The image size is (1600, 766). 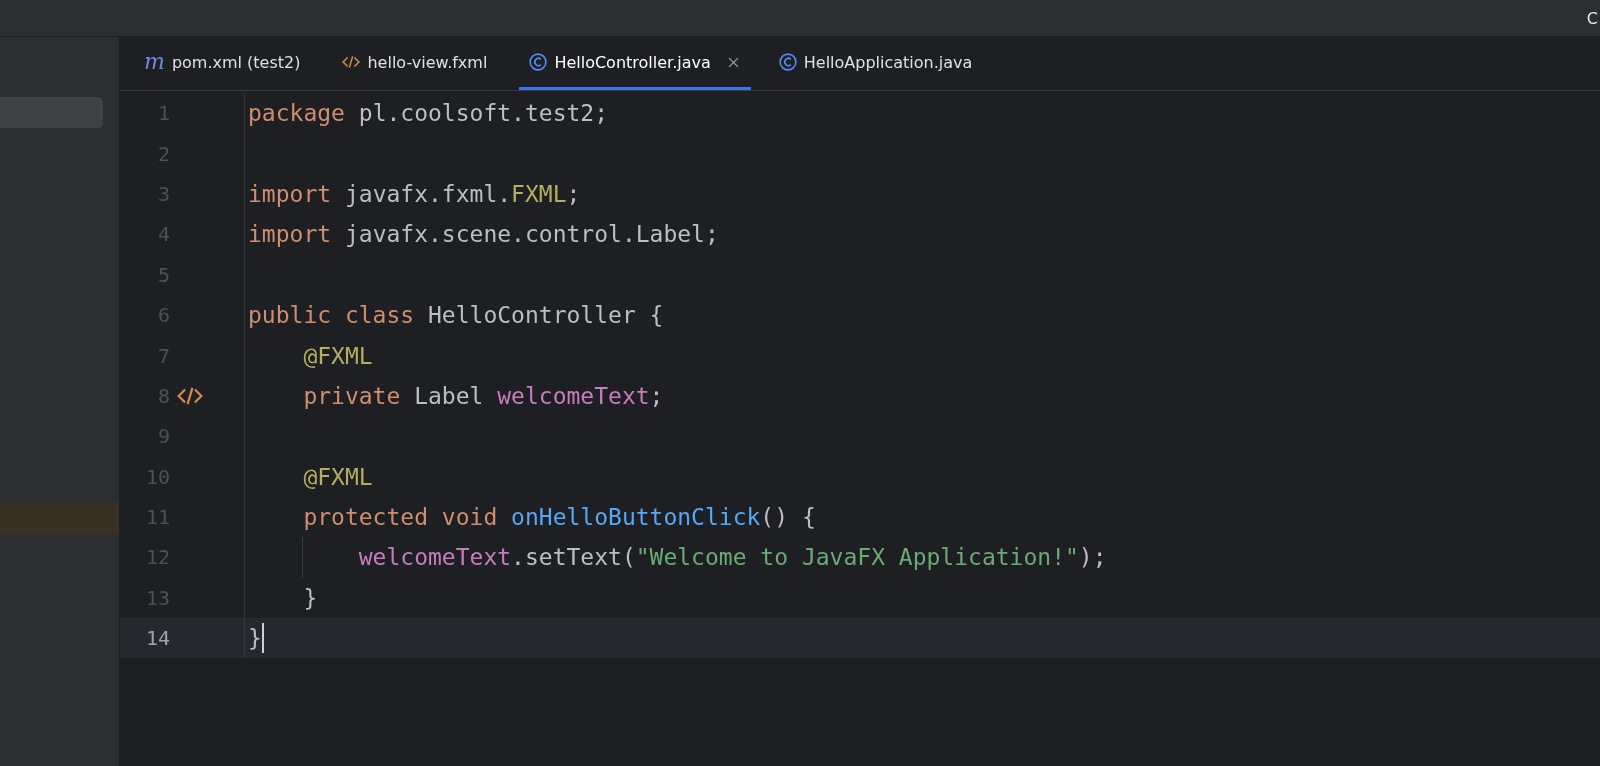 I want to click on code-line: private Label welcomeText;, so click(x=483, y=395).